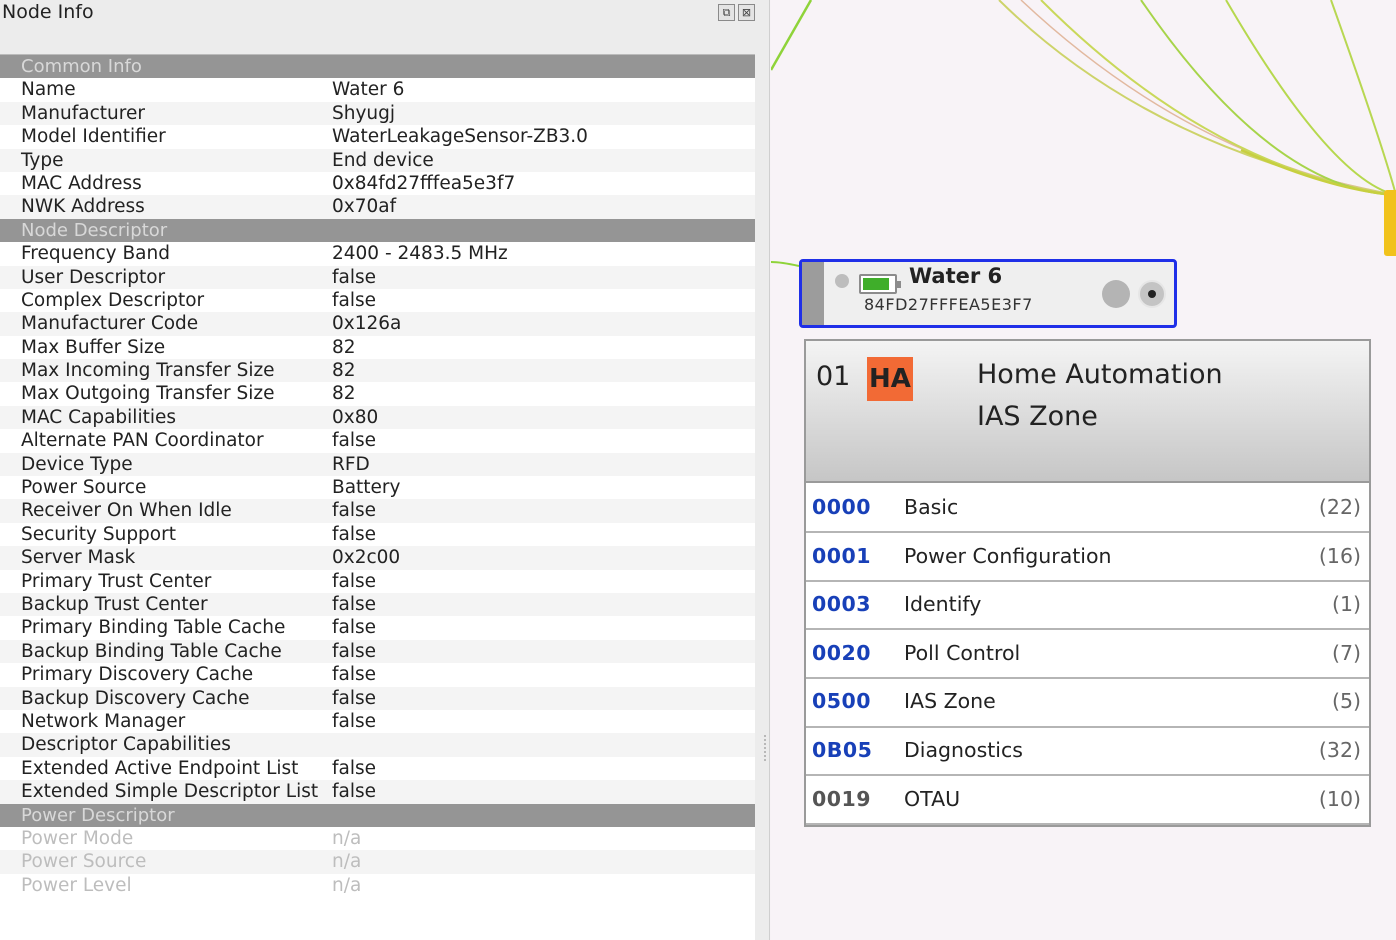 This screenshot has width=1396, height=940. Describe the element at coordinates (377, 160) in the screenshot. I see `info-row: Type End device` at that location.